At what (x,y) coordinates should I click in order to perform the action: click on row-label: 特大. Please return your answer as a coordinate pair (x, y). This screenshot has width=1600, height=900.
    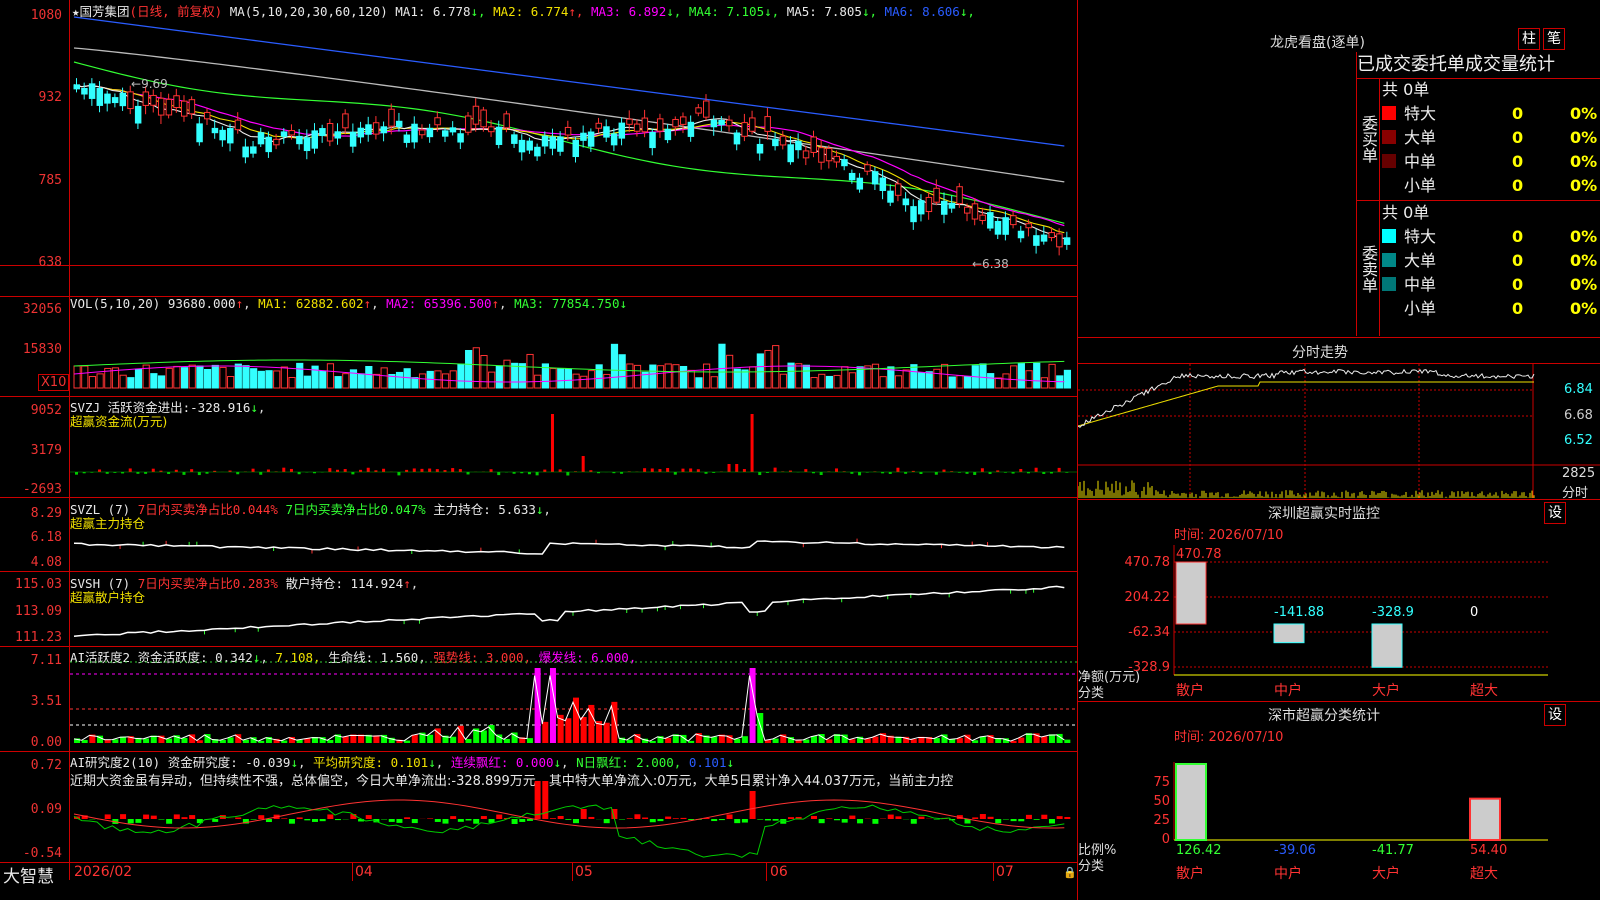
    Looking at the image, I should click on (1420, 113).